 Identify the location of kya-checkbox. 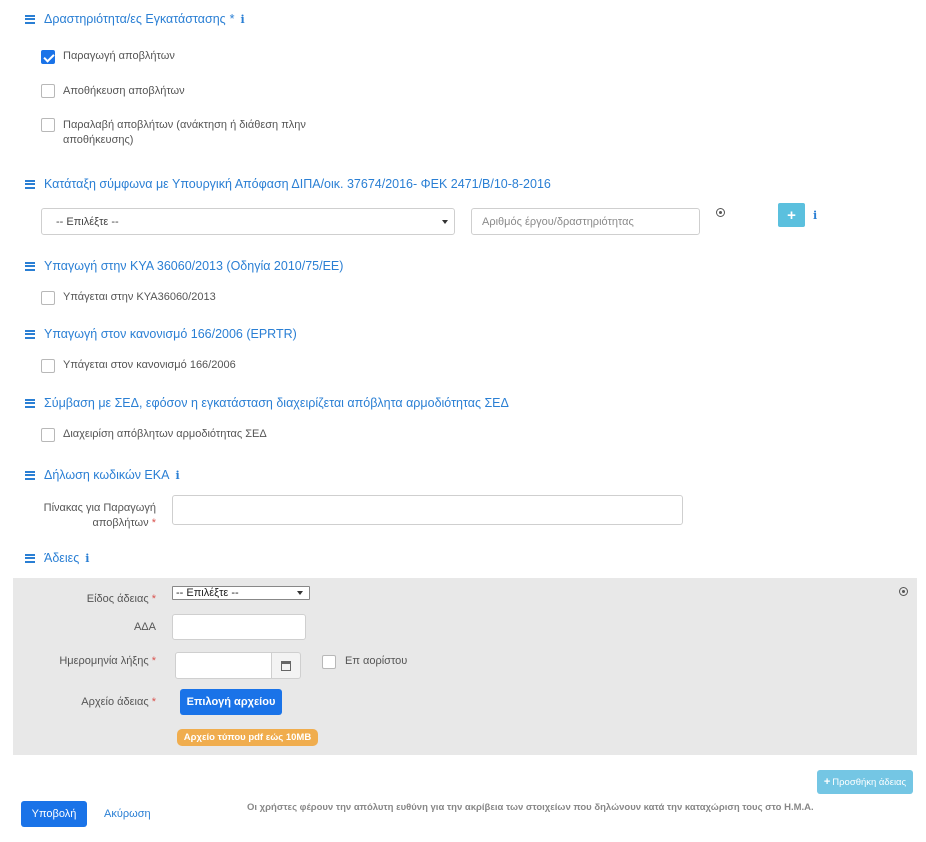
(48, 298).